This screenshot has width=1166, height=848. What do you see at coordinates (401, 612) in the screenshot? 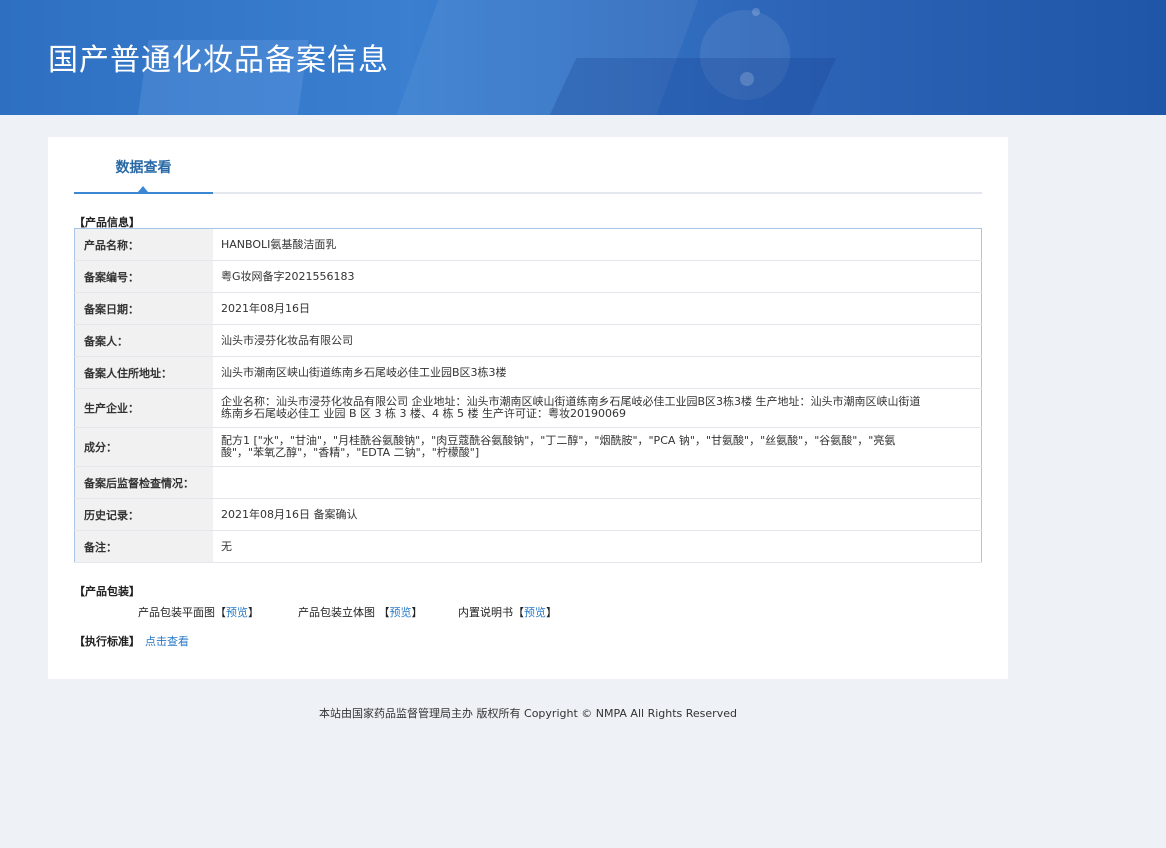
I see `packaging-3d-preview-link: 预览` at bounding box center [401, 612].